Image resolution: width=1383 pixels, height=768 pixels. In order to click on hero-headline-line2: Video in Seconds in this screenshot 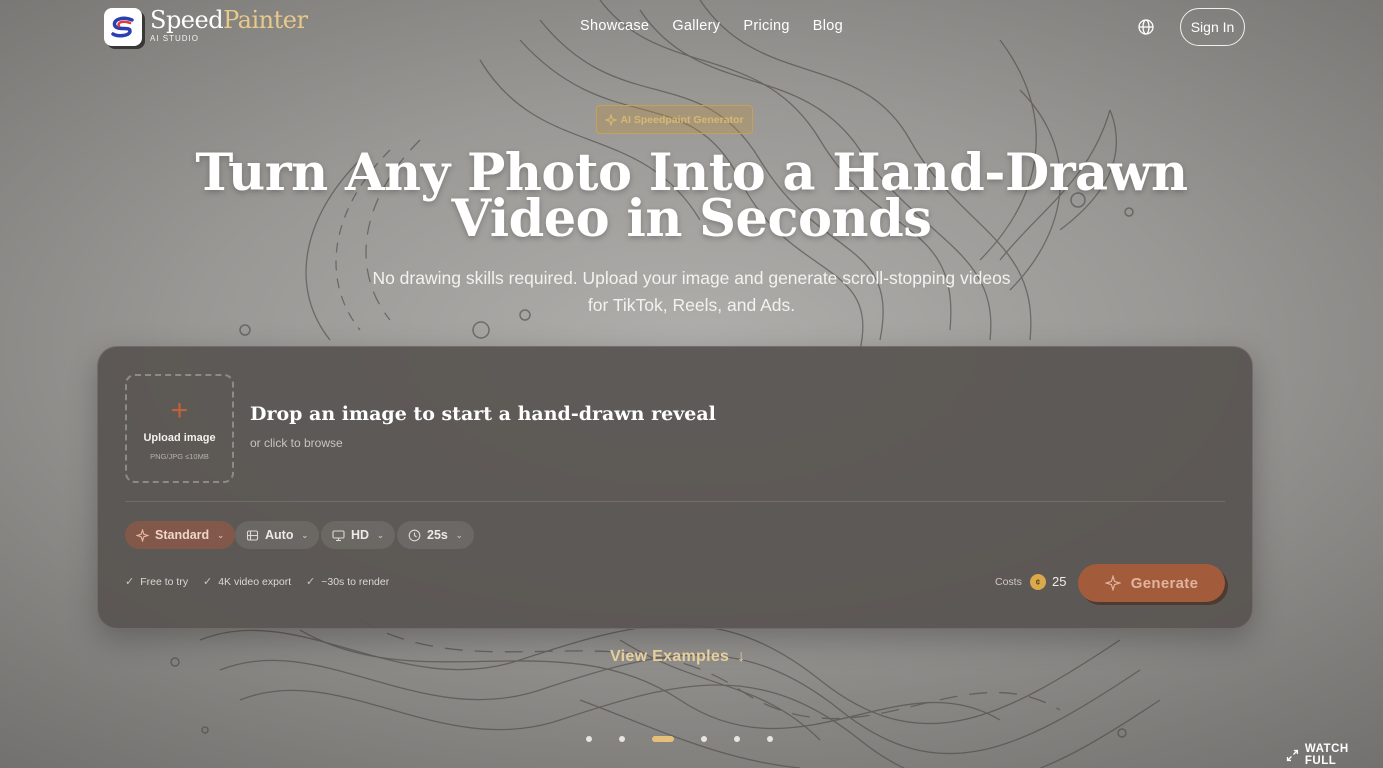, I will do `click(691, 219)`.